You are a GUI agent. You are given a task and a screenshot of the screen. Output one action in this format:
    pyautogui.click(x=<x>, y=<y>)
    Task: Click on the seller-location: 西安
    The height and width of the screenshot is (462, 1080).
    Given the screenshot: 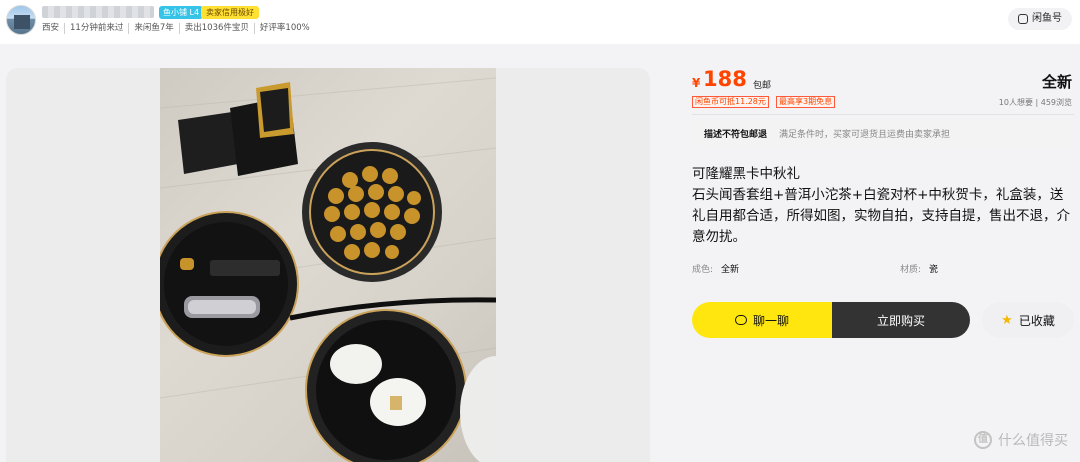 What is the action you would take?
    pyautogui.click(x=51, y=28)
    